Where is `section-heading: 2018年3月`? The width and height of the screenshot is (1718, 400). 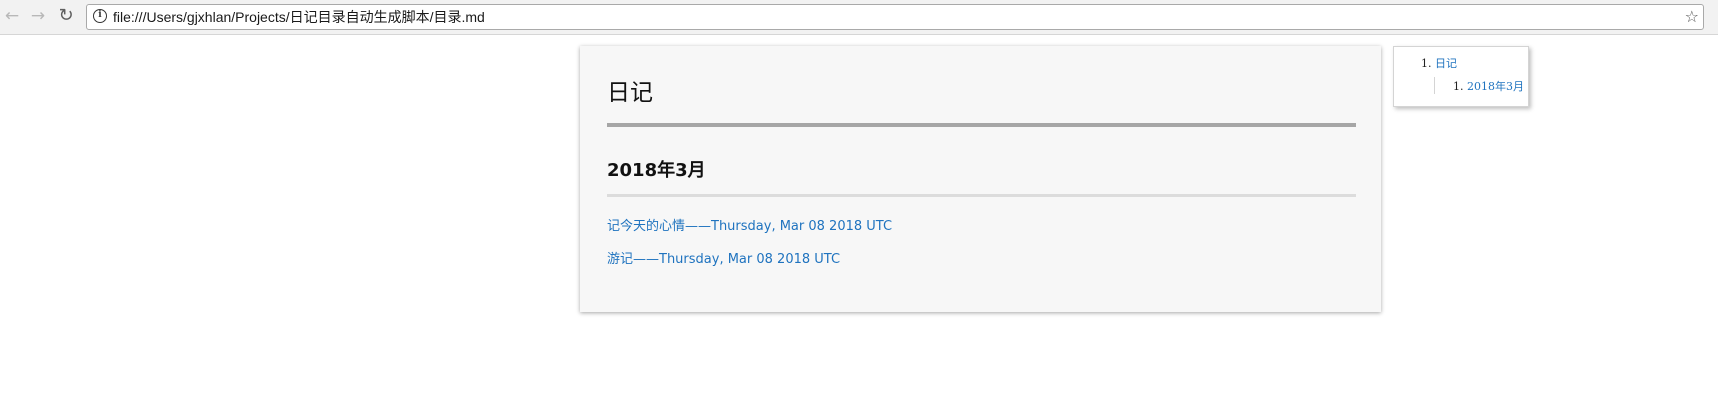 section-heading: 2018年3月 is located at coordinates (656, 170).